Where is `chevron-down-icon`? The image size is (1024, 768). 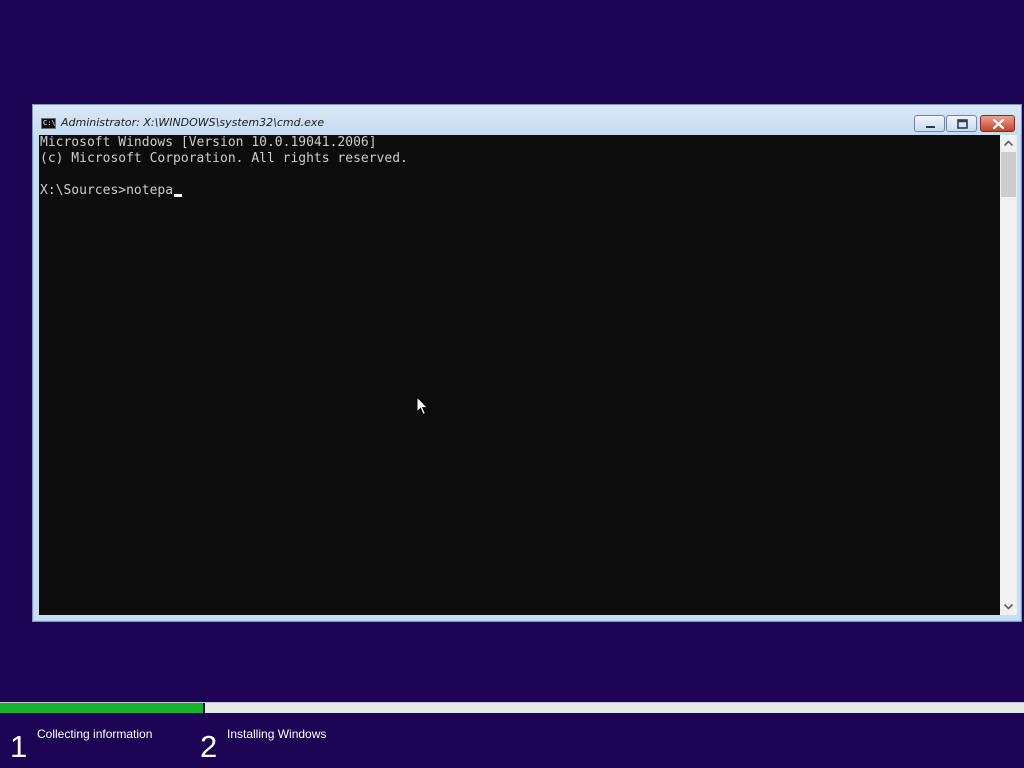 chevron-down-icon is located at coordinates (1008, 606).